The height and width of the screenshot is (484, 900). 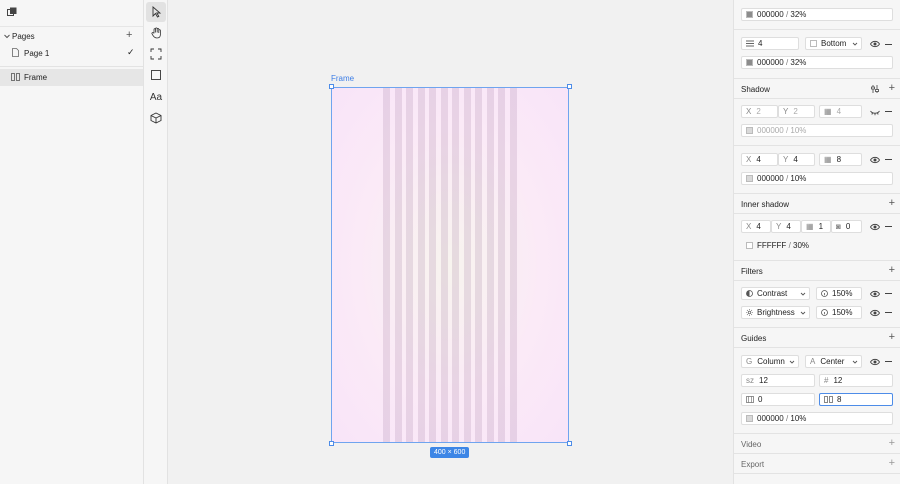 I want to click on guide-gutter-input: 8, so click(x=856, y=399).